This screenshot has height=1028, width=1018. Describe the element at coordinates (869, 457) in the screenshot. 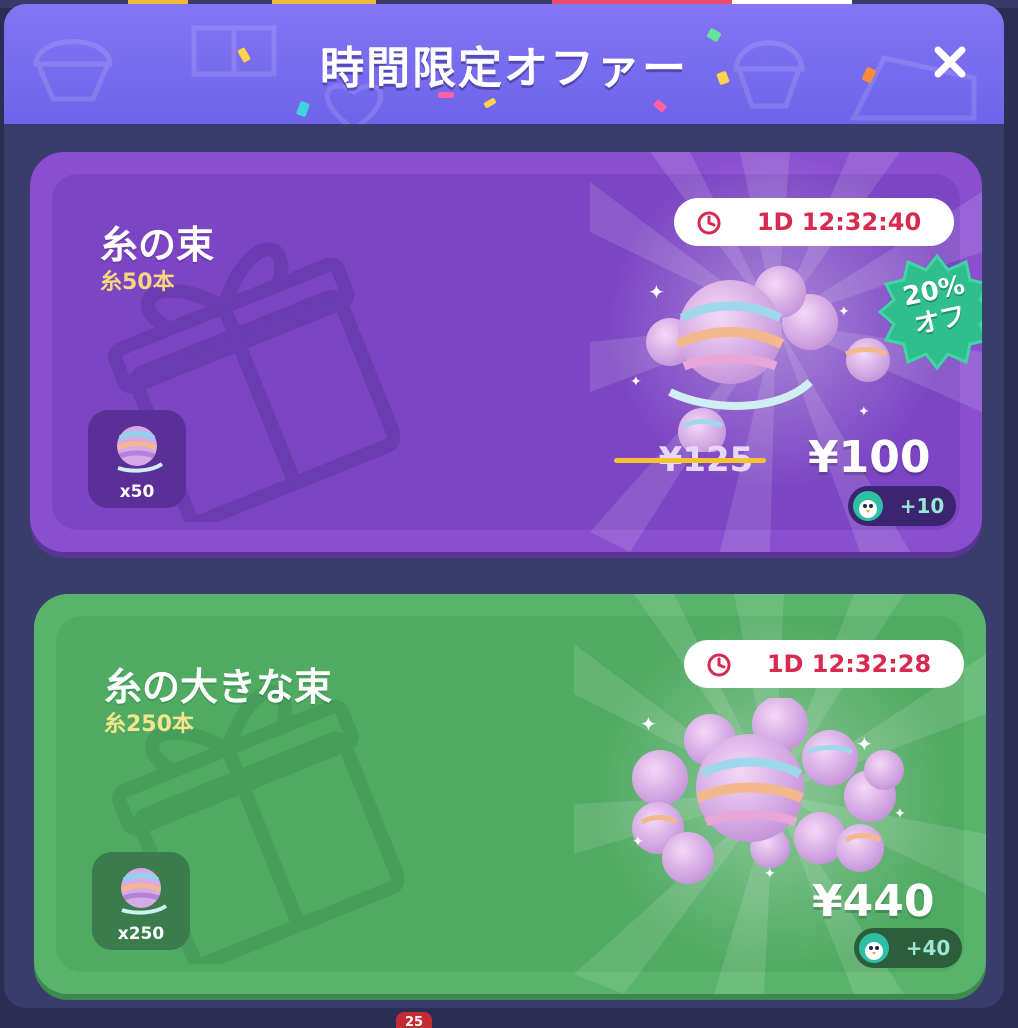

I see `offer-price: ¥100` at that location.